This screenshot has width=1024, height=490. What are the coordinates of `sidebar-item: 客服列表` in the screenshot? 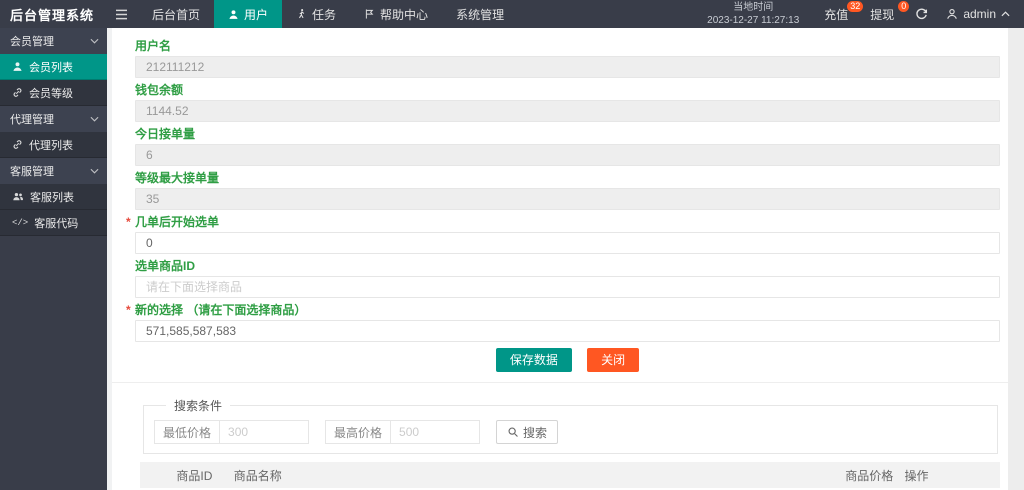 It's located at (53, 197).